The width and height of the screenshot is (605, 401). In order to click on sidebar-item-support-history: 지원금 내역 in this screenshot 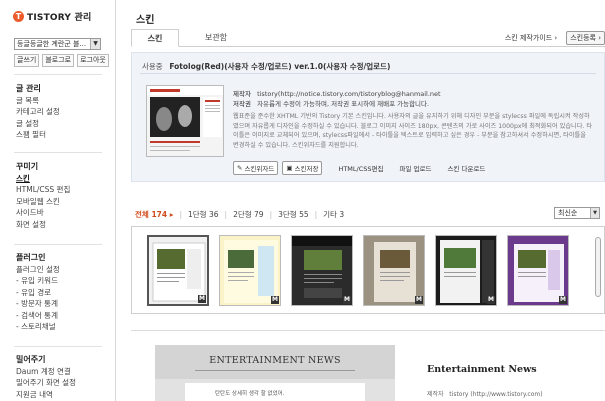, I will do `click(46, 394)`.